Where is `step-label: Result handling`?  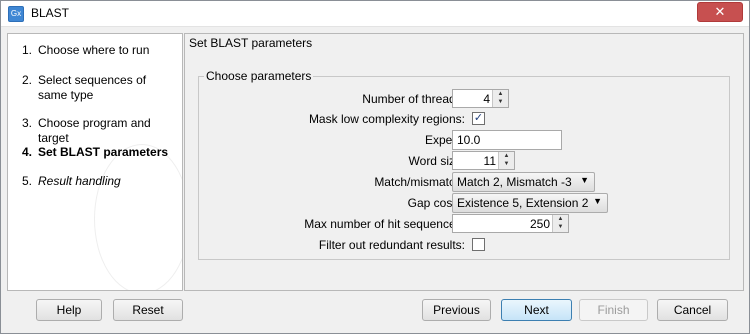 step-label: Result handling is located at coordinates (79, 181).